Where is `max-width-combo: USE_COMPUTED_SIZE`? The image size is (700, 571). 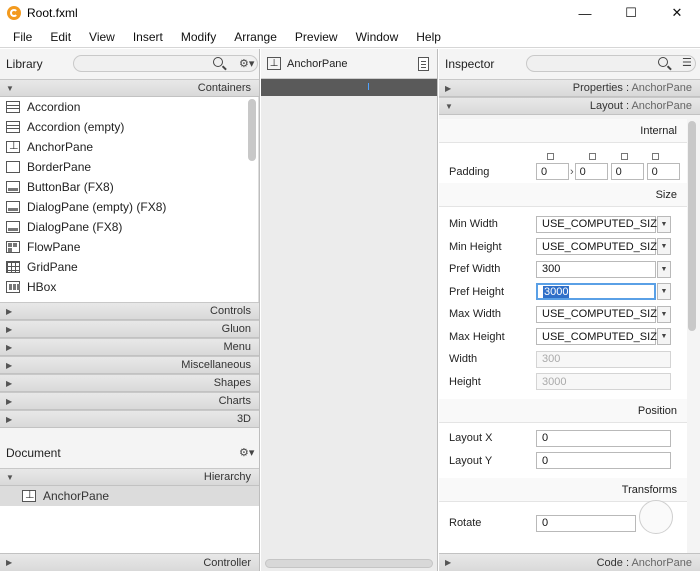 max-width-combo: USE_COMPUTED_SIZE is located at coordinates (600, 314).